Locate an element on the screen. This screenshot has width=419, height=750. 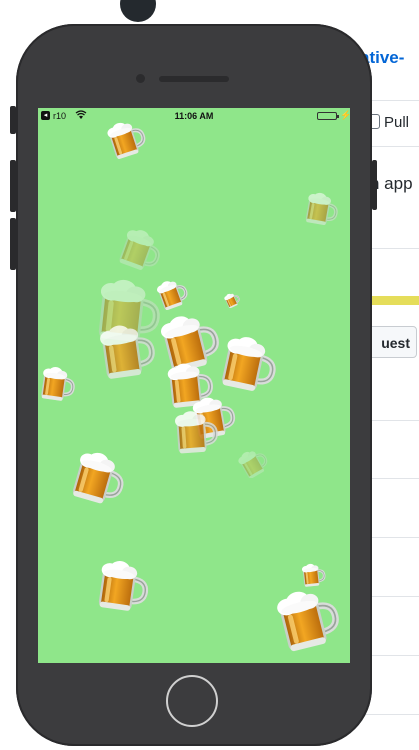
mute-switch is located at coordinates (13, 120).